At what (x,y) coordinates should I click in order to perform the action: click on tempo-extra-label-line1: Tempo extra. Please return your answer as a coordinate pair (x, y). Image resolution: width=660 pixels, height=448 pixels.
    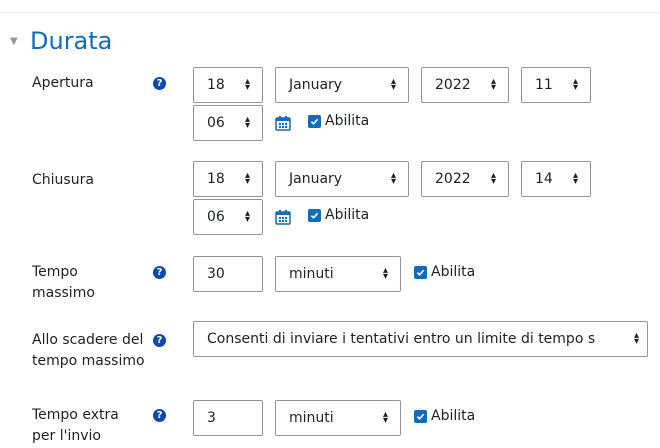
    Looking at the image, I should click on (75, 415).